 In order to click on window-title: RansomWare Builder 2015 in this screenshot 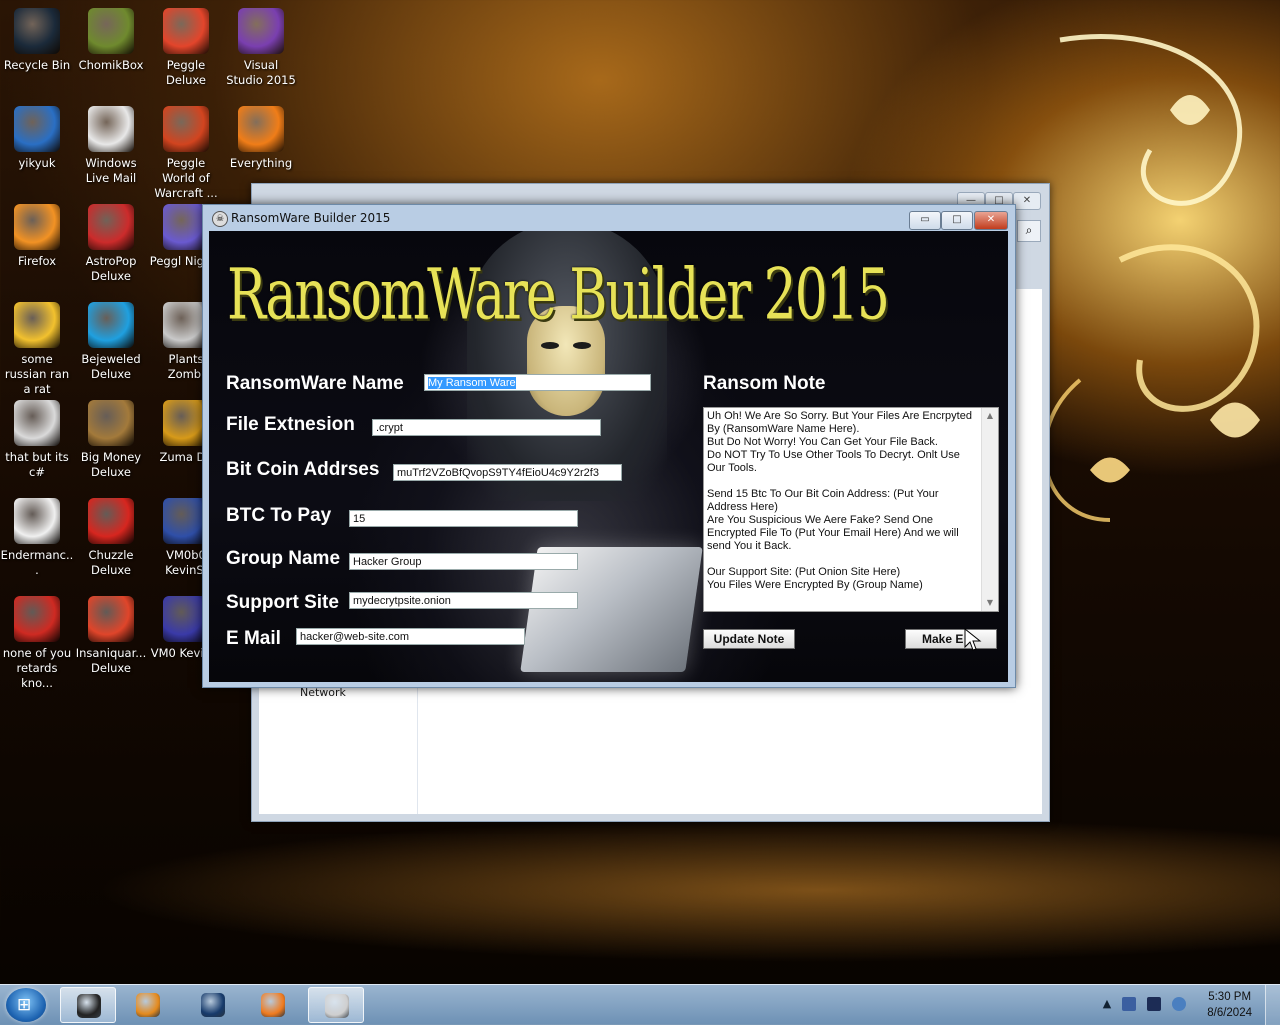, I will do `click(311, 218)`.